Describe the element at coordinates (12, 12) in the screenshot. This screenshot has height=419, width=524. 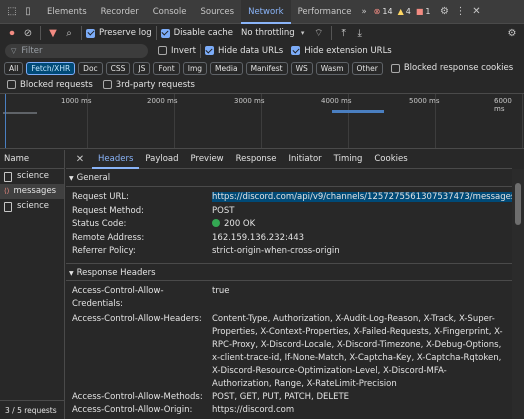
I see `inspect-element-icon: ⬚` at that location.